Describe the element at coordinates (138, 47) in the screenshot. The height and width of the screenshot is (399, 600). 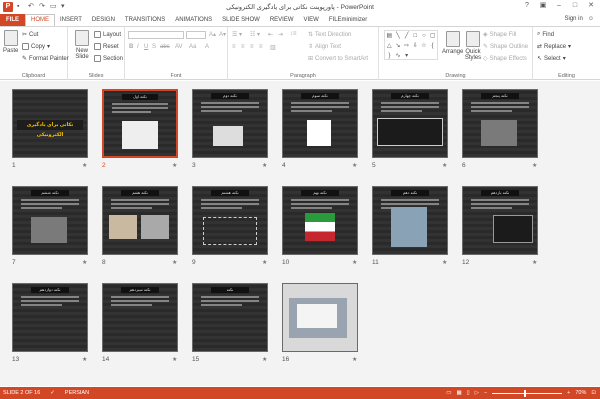
I see `italic-button: I` at that location.